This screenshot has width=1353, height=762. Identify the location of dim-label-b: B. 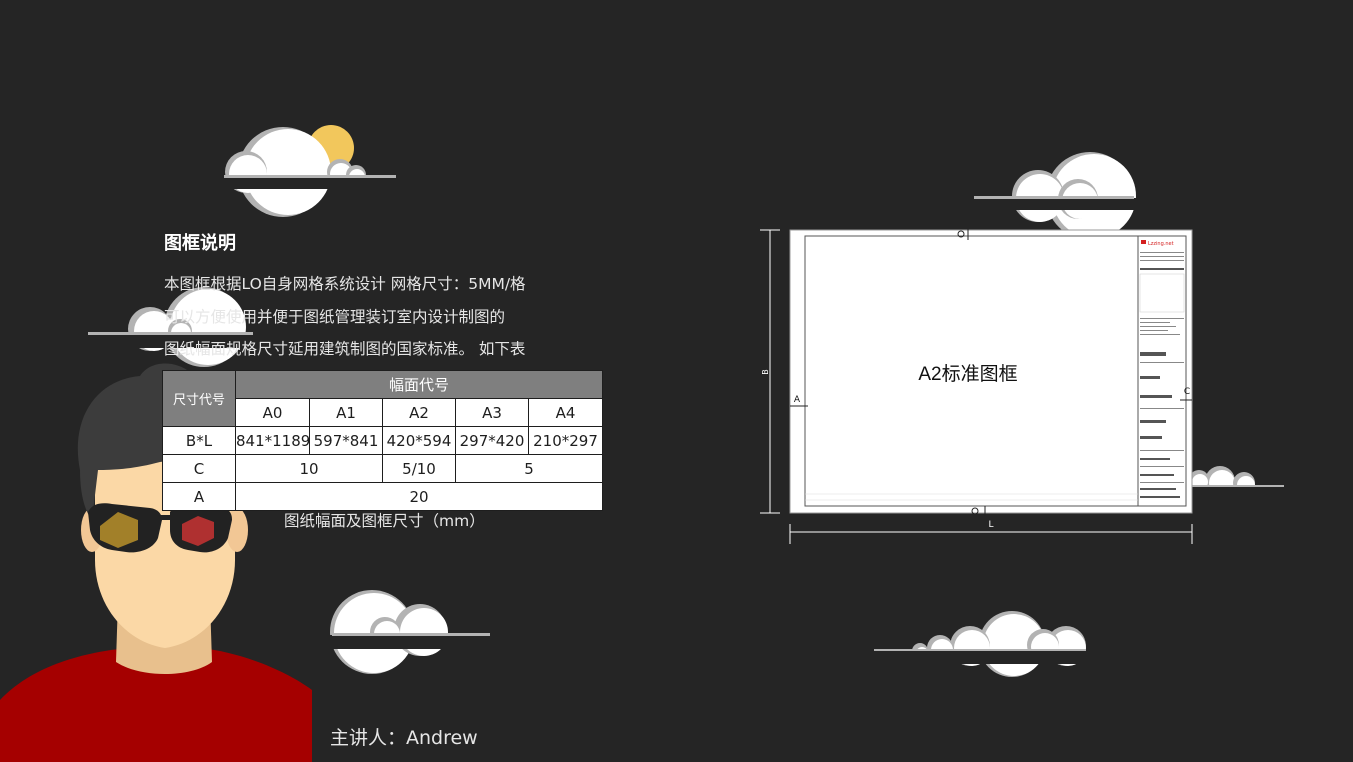
(765, 372).